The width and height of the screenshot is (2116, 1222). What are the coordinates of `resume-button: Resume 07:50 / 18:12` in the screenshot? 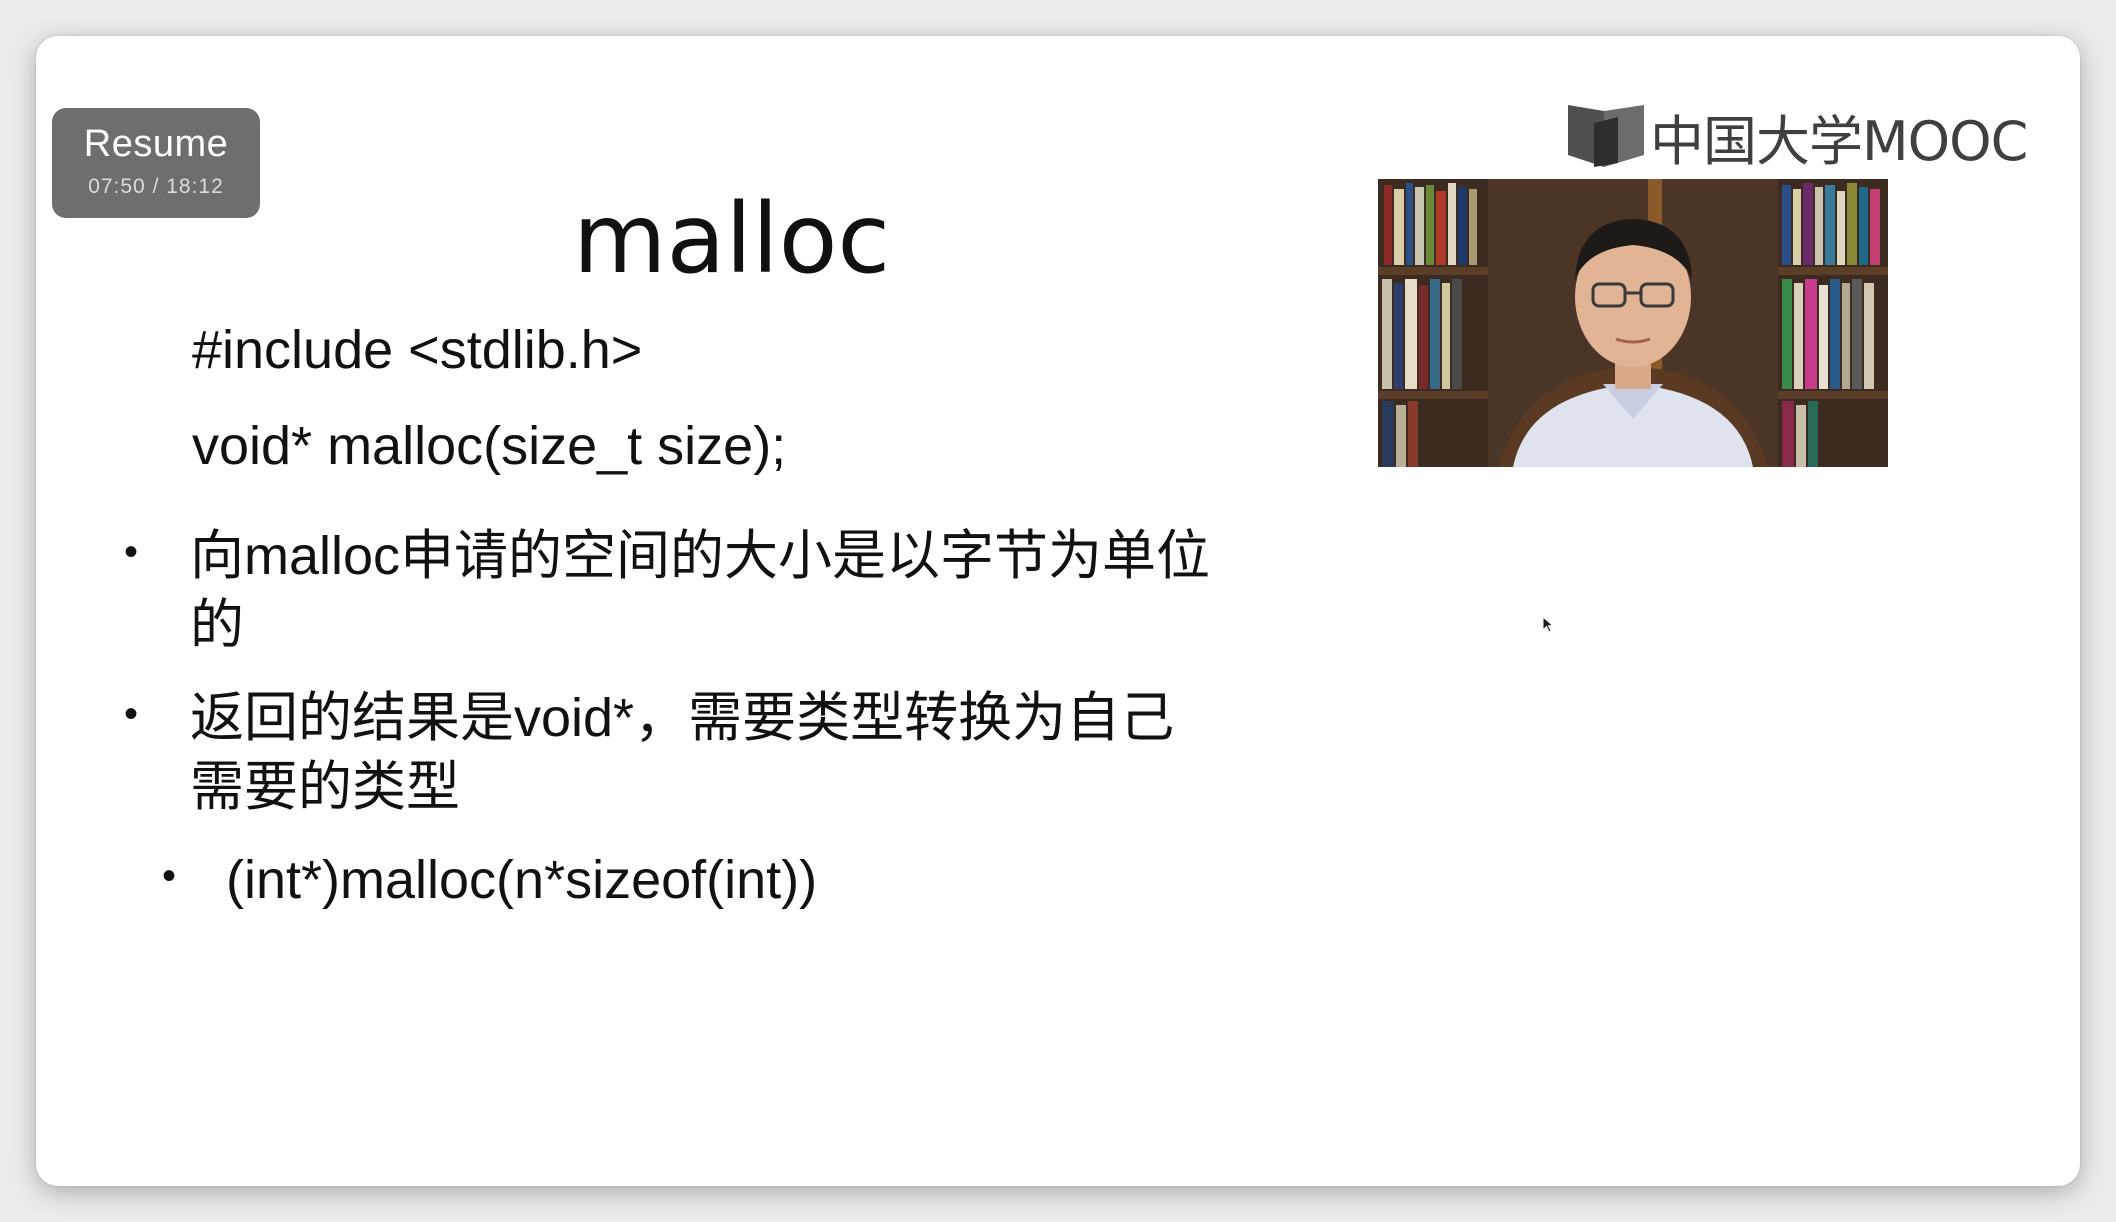 It's located at (156, 163).